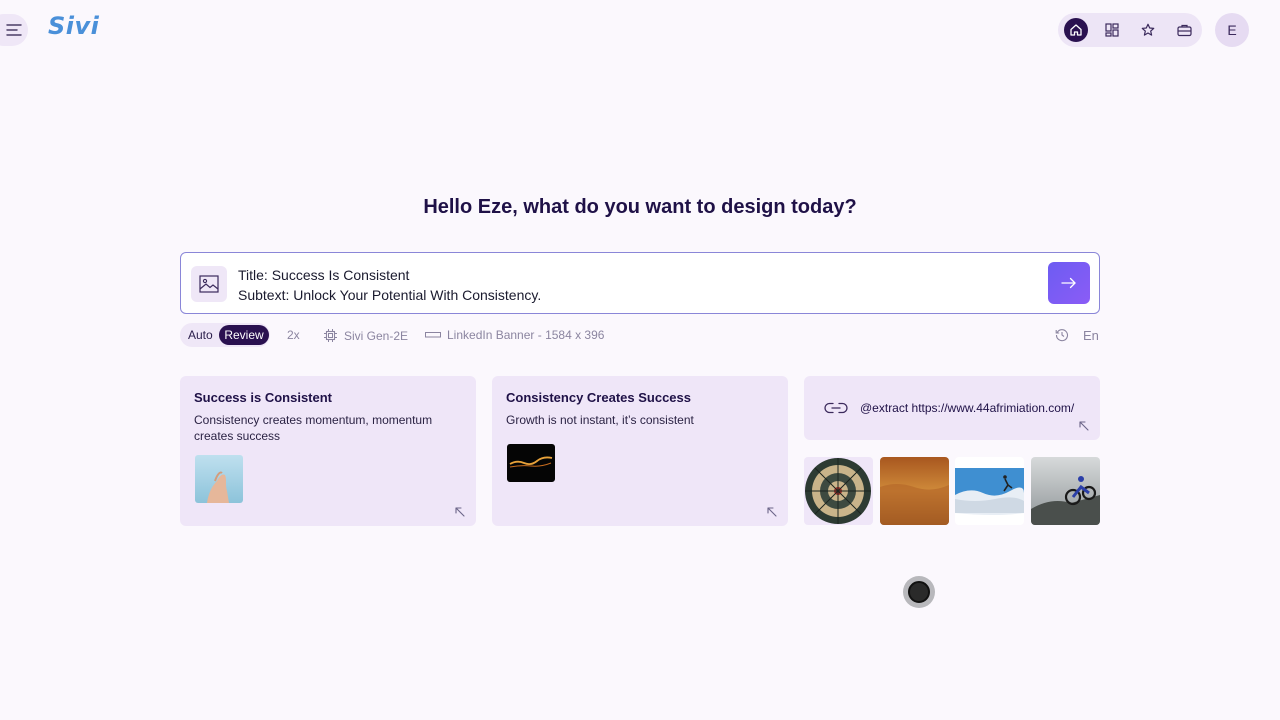 This screenshot has height=720, width=1280. Describe the element at coordinates (1130, 30) in the screenshot. I see `main-nav` at that location.